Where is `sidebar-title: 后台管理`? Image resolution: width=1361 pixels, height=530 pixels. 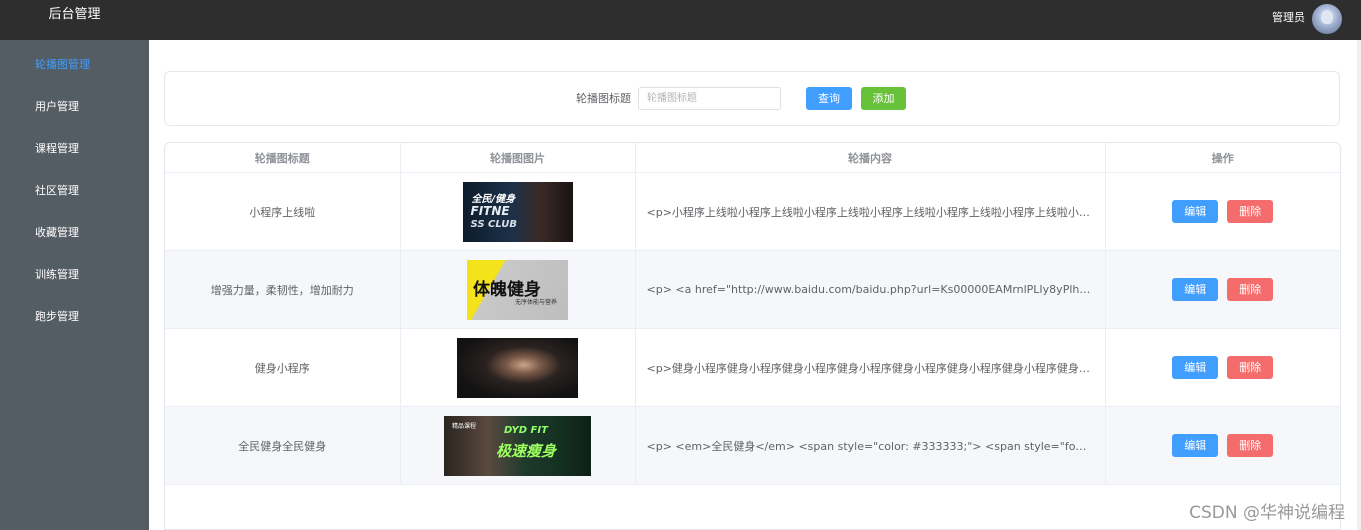
sidebar-title: 后台管理 is located at coordinates (74, 20).